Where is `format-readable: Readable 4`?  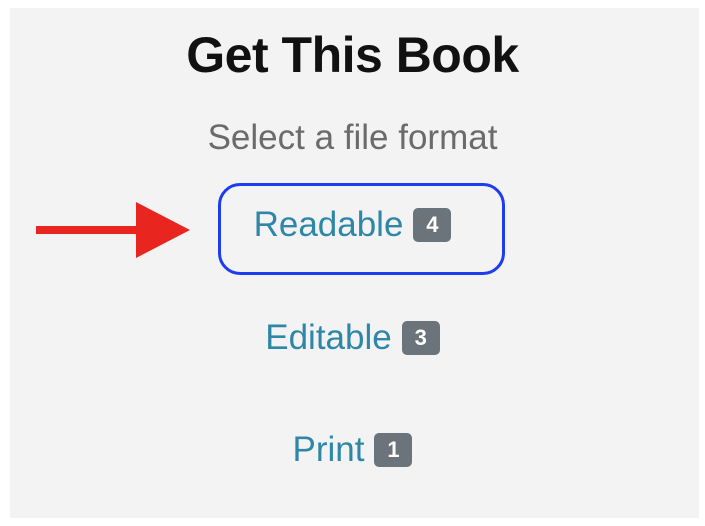 format-readable: Readable 4 is located at coordinates (352, 225).